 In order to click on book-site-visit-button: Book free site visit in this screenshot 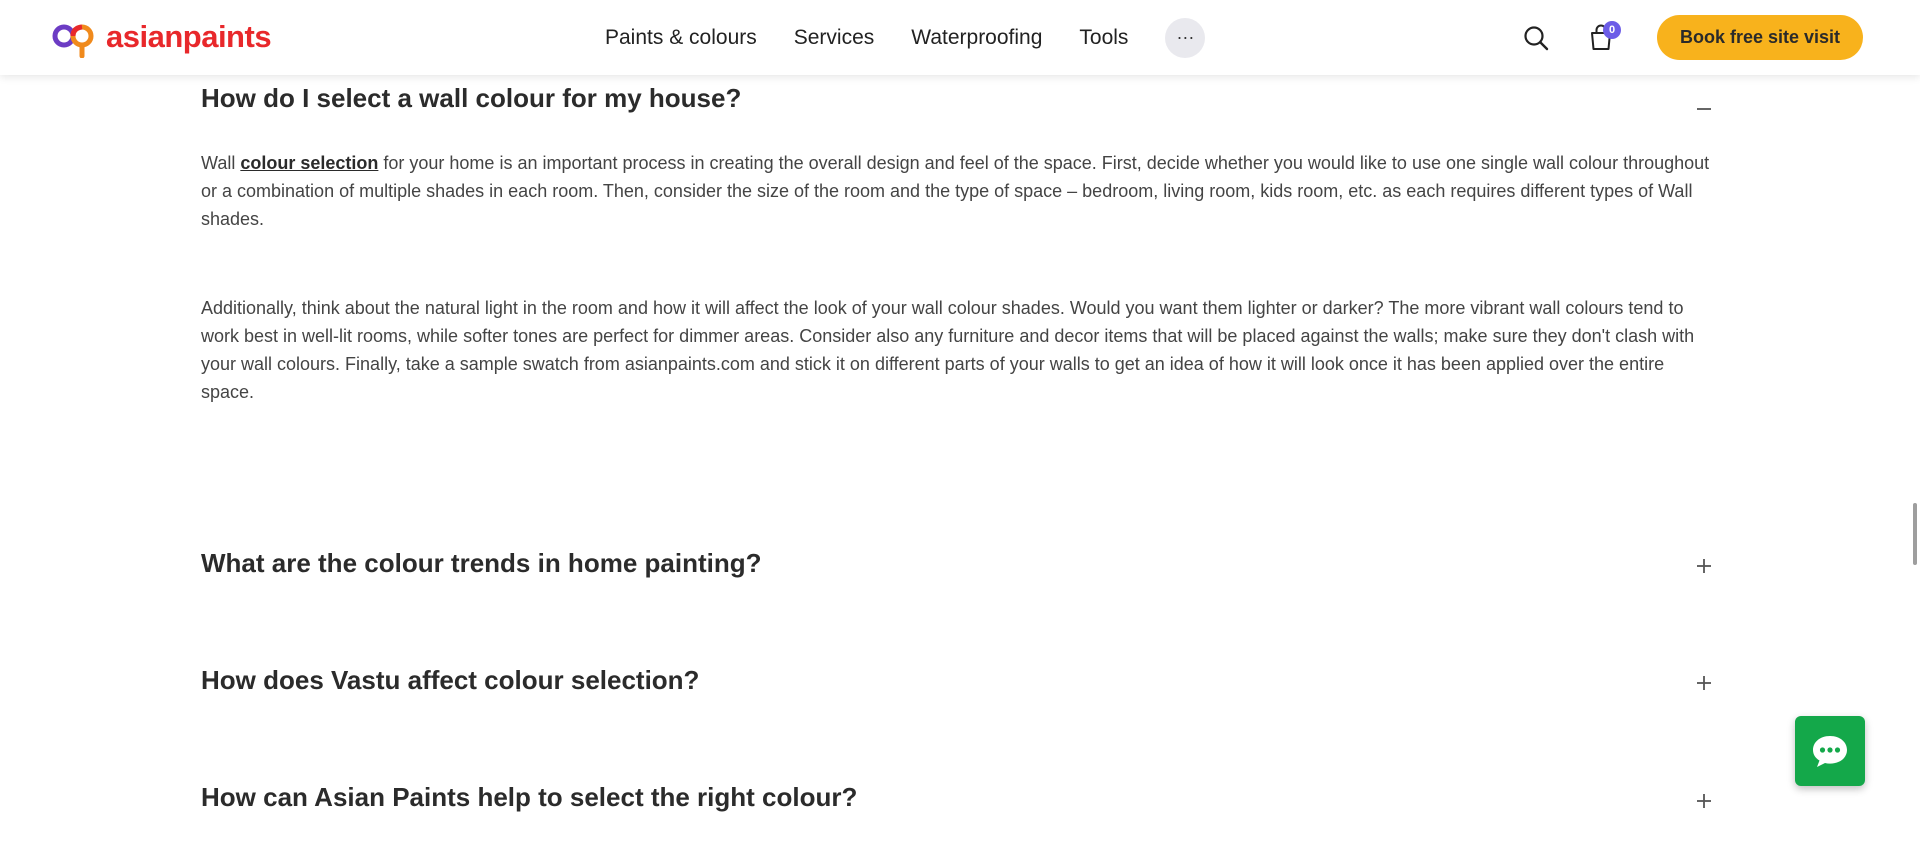, I will do `click(1760, 37)`.